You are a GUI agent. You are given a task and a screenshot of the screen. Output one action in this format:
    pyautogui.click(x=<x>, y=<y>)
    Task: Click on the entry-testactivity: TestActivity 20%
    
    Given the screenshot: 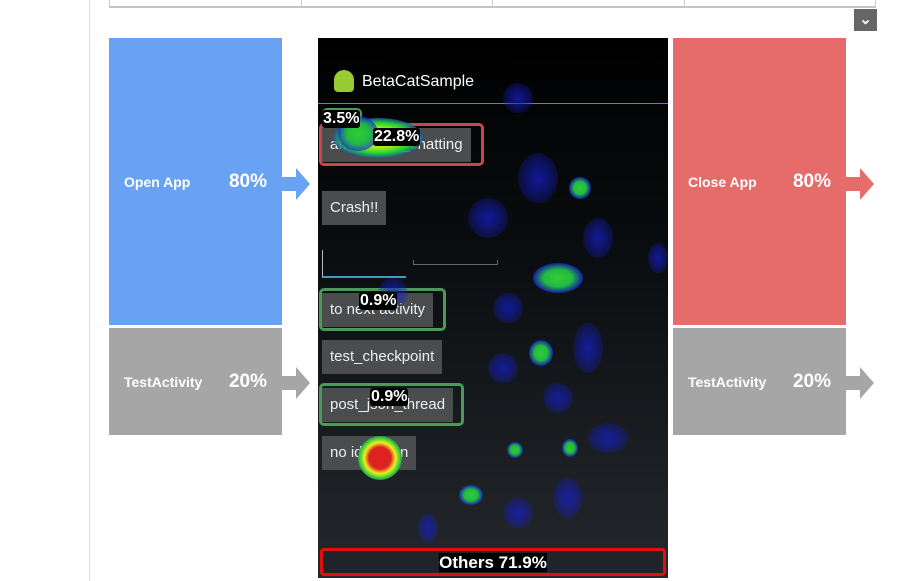 What is the action you would take?
    pyautogui.click(x=195, y=381)
    